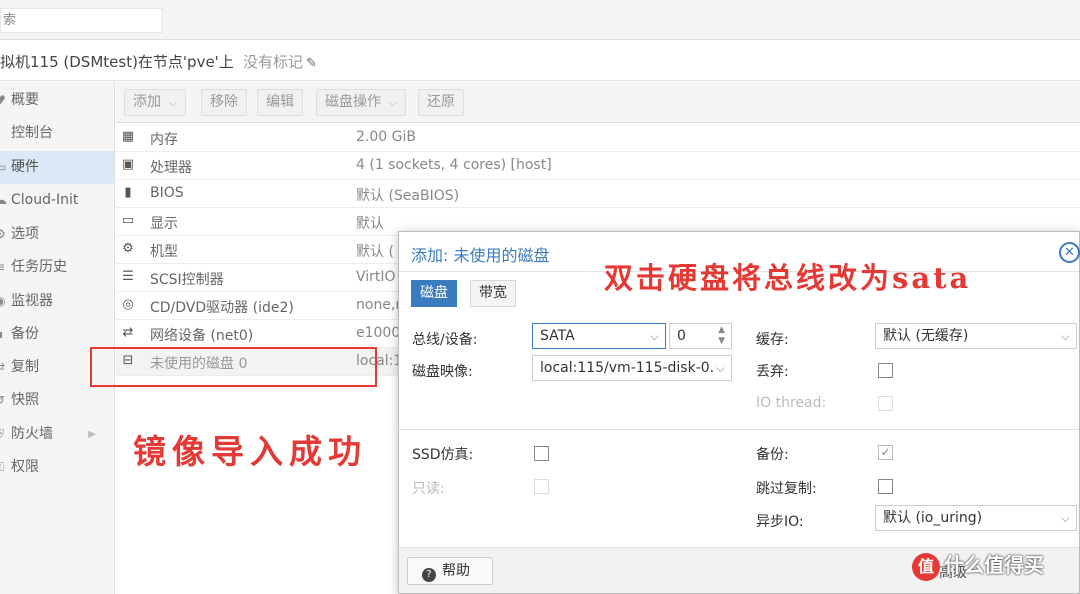  Describe the element at coordinates (128, 192) in the screenshot. I see `bios-icon: ▮` at that location.